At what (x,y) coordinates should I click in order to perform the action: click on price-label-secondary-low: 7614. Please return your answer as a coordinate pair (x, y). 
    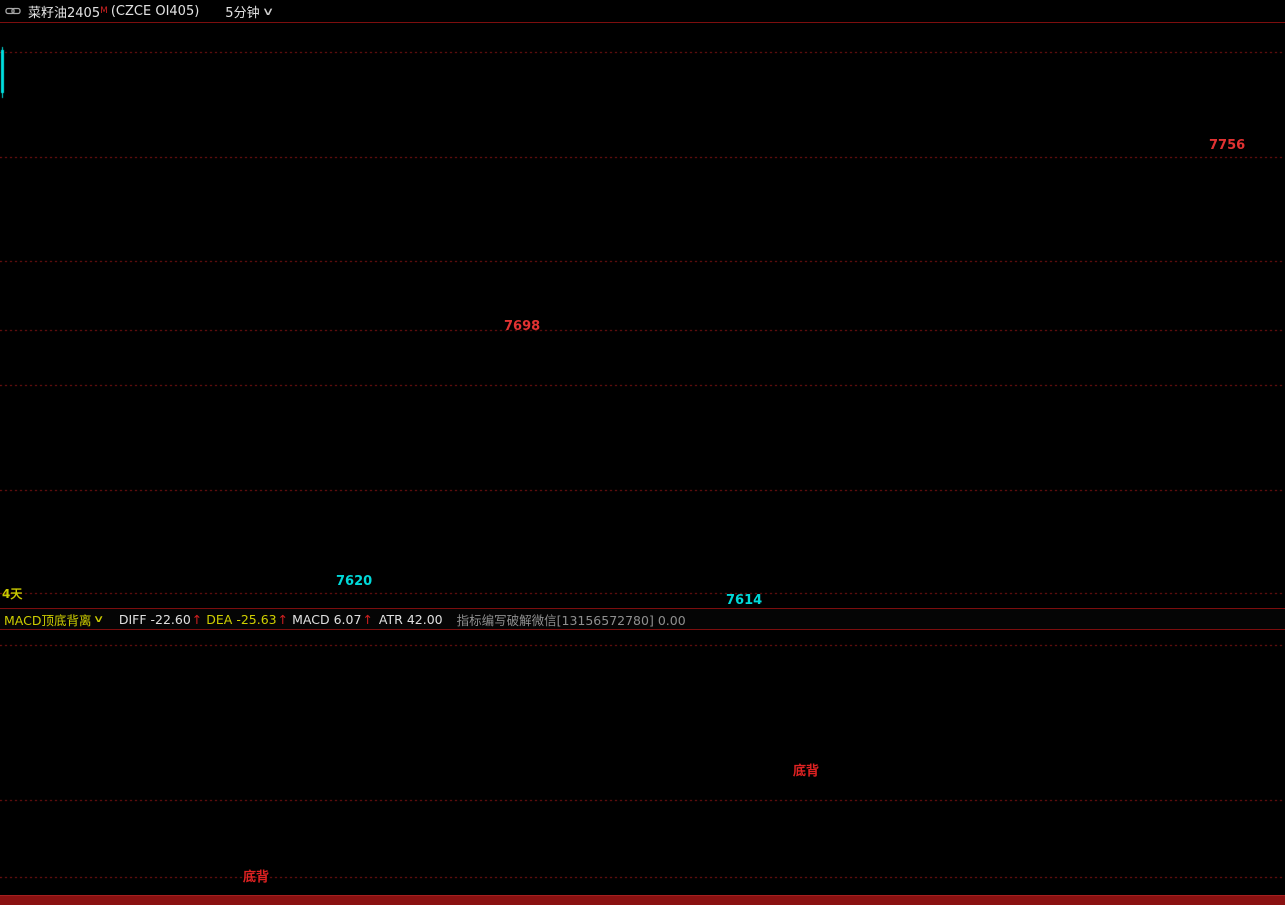
    Looking at the image, I should click on (744, 600).